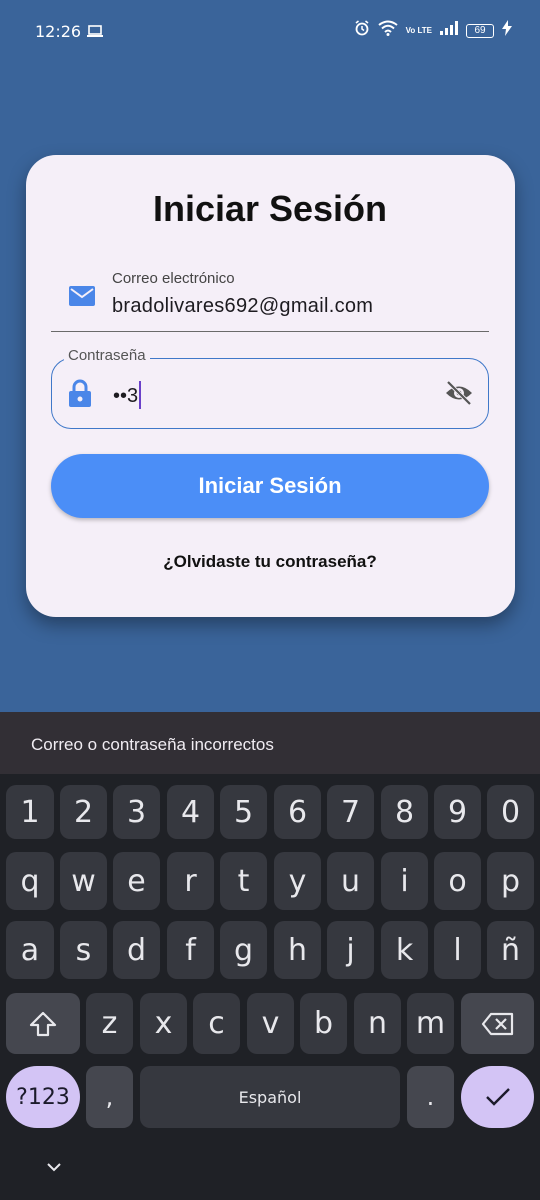 This screenshot has height=1200, width=540. I want to click on key-l: l, so click(457, 950).